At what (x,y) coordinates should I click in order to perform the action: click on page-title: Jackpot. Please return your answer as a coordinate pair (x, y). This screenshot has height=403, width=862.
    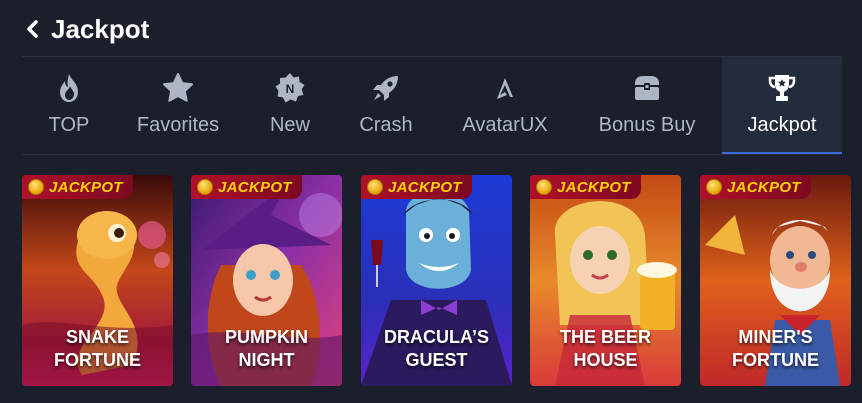
    Looking at the image, I should click on (100, 29).